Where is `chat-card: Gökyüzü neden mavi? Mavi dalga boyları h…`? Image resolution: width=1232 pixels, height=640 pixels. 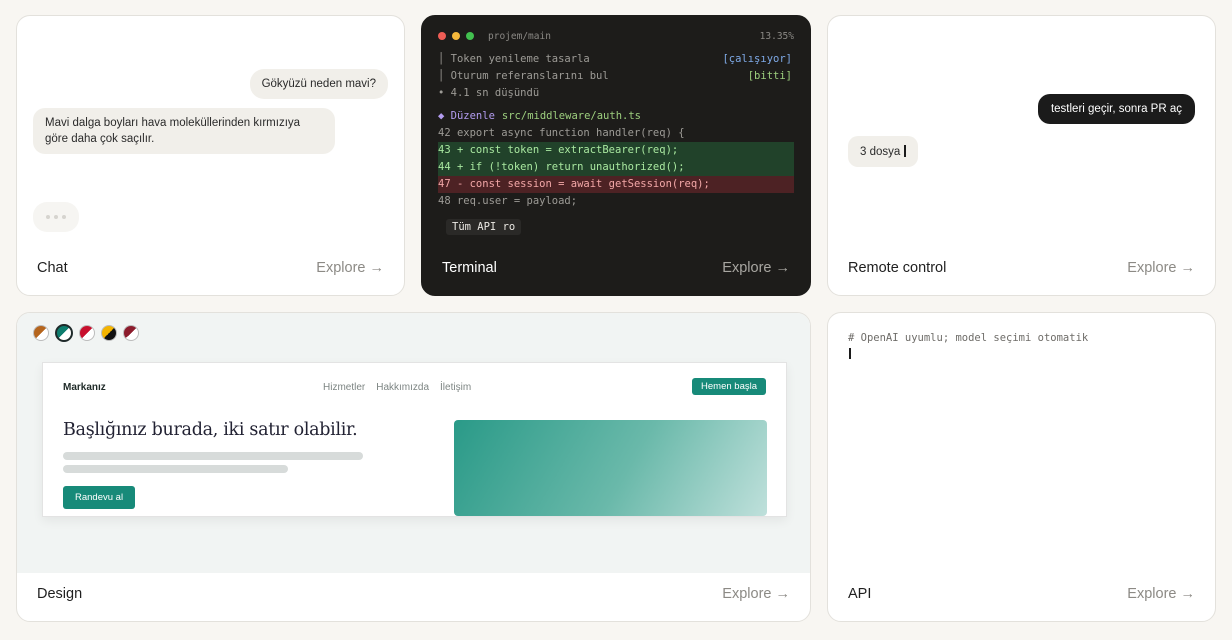 chat-card: Gökyüzü neden mavi? Mavi dalga boyları h… is located at coordinates (210, 155).